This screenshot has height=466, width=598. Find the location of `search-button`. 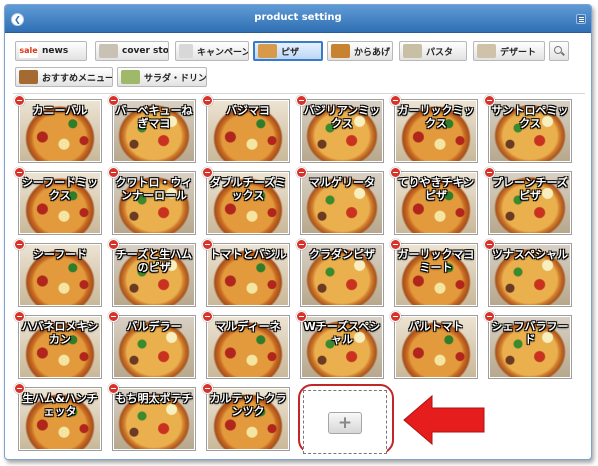

search-button is located at coordinates (559, 51).